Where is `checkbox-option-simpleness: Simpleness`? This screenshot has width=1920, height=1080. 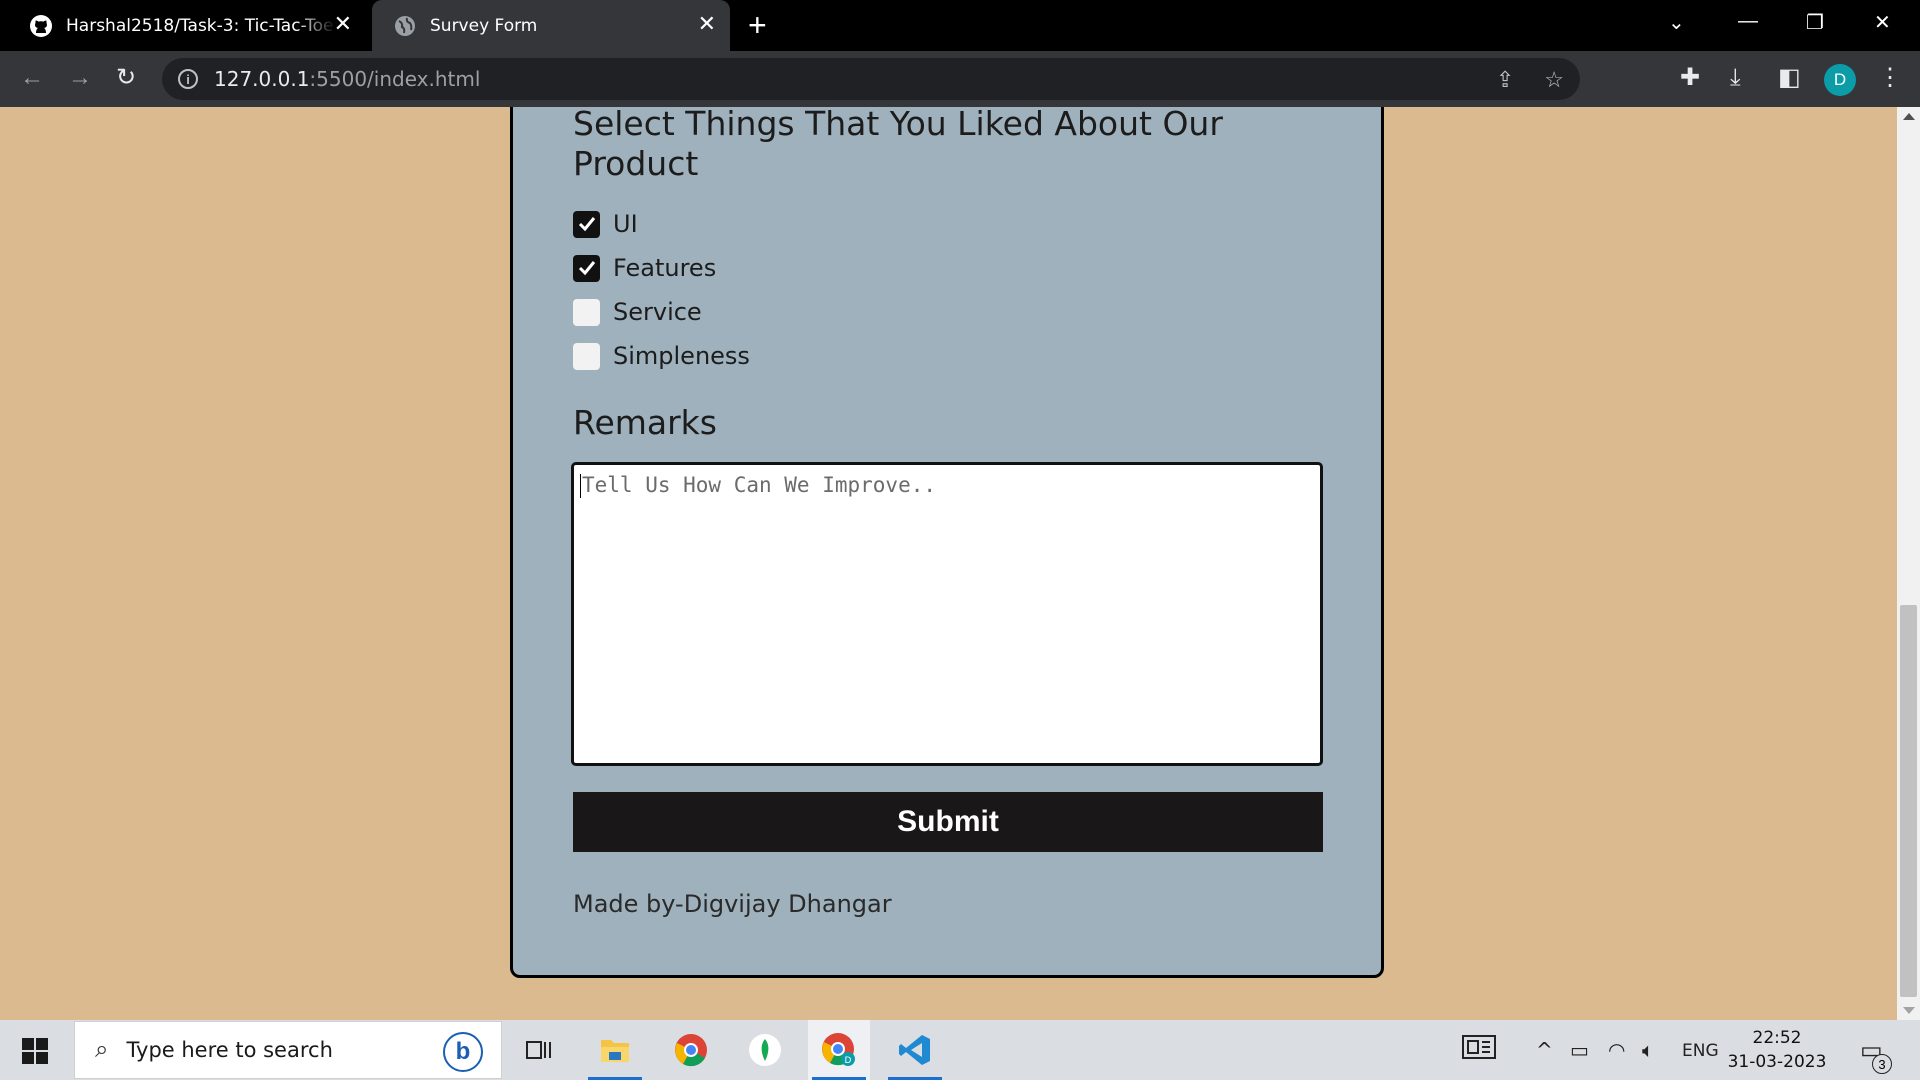 checkbox-option-simpleness: Simpleness is located at coordinates (661, 356).